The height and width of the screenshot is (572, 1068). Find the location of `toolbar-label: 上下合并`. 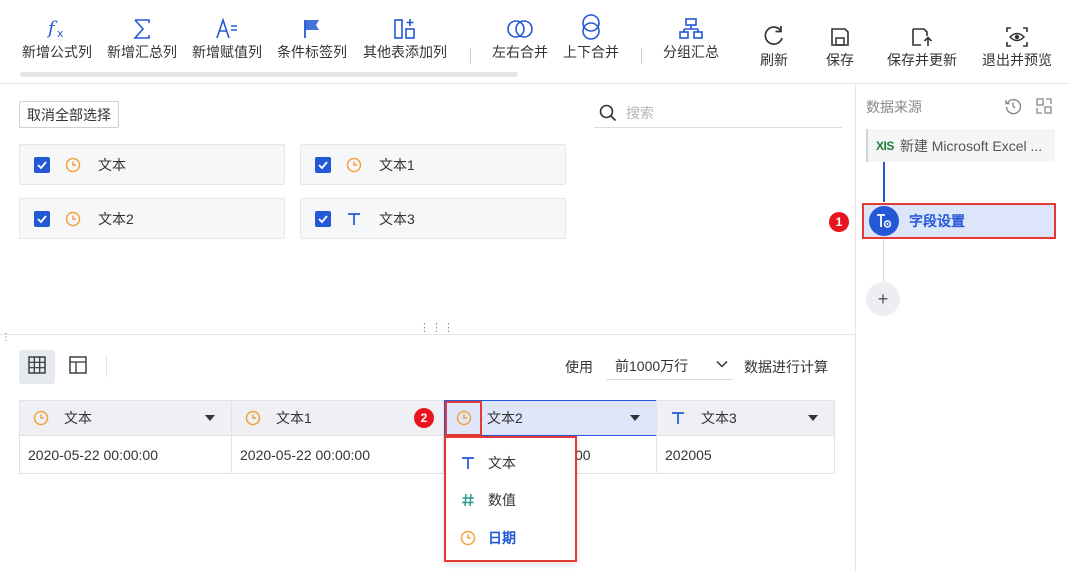

toolbar-label: 上下合并 is located at coordinates (591, 52).